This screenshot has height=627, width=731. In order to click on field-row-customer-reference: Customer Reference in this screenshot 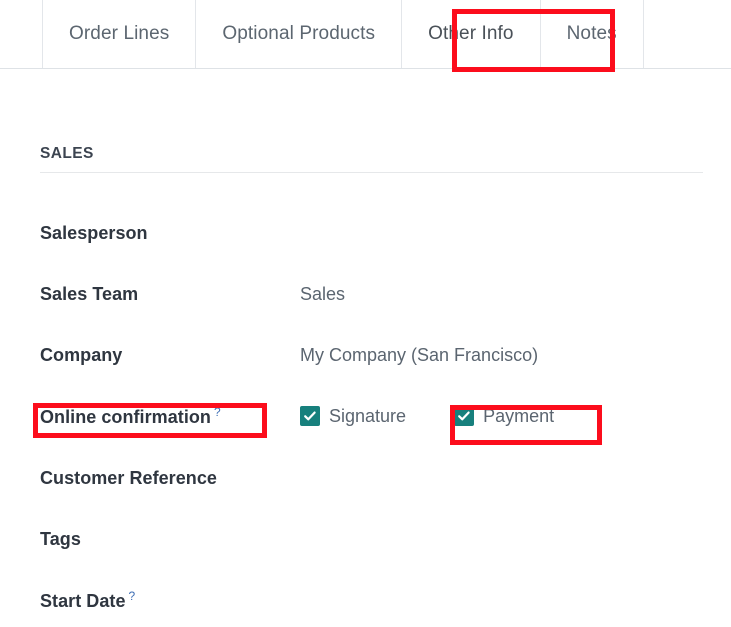, I will do `click(365, 478)`.